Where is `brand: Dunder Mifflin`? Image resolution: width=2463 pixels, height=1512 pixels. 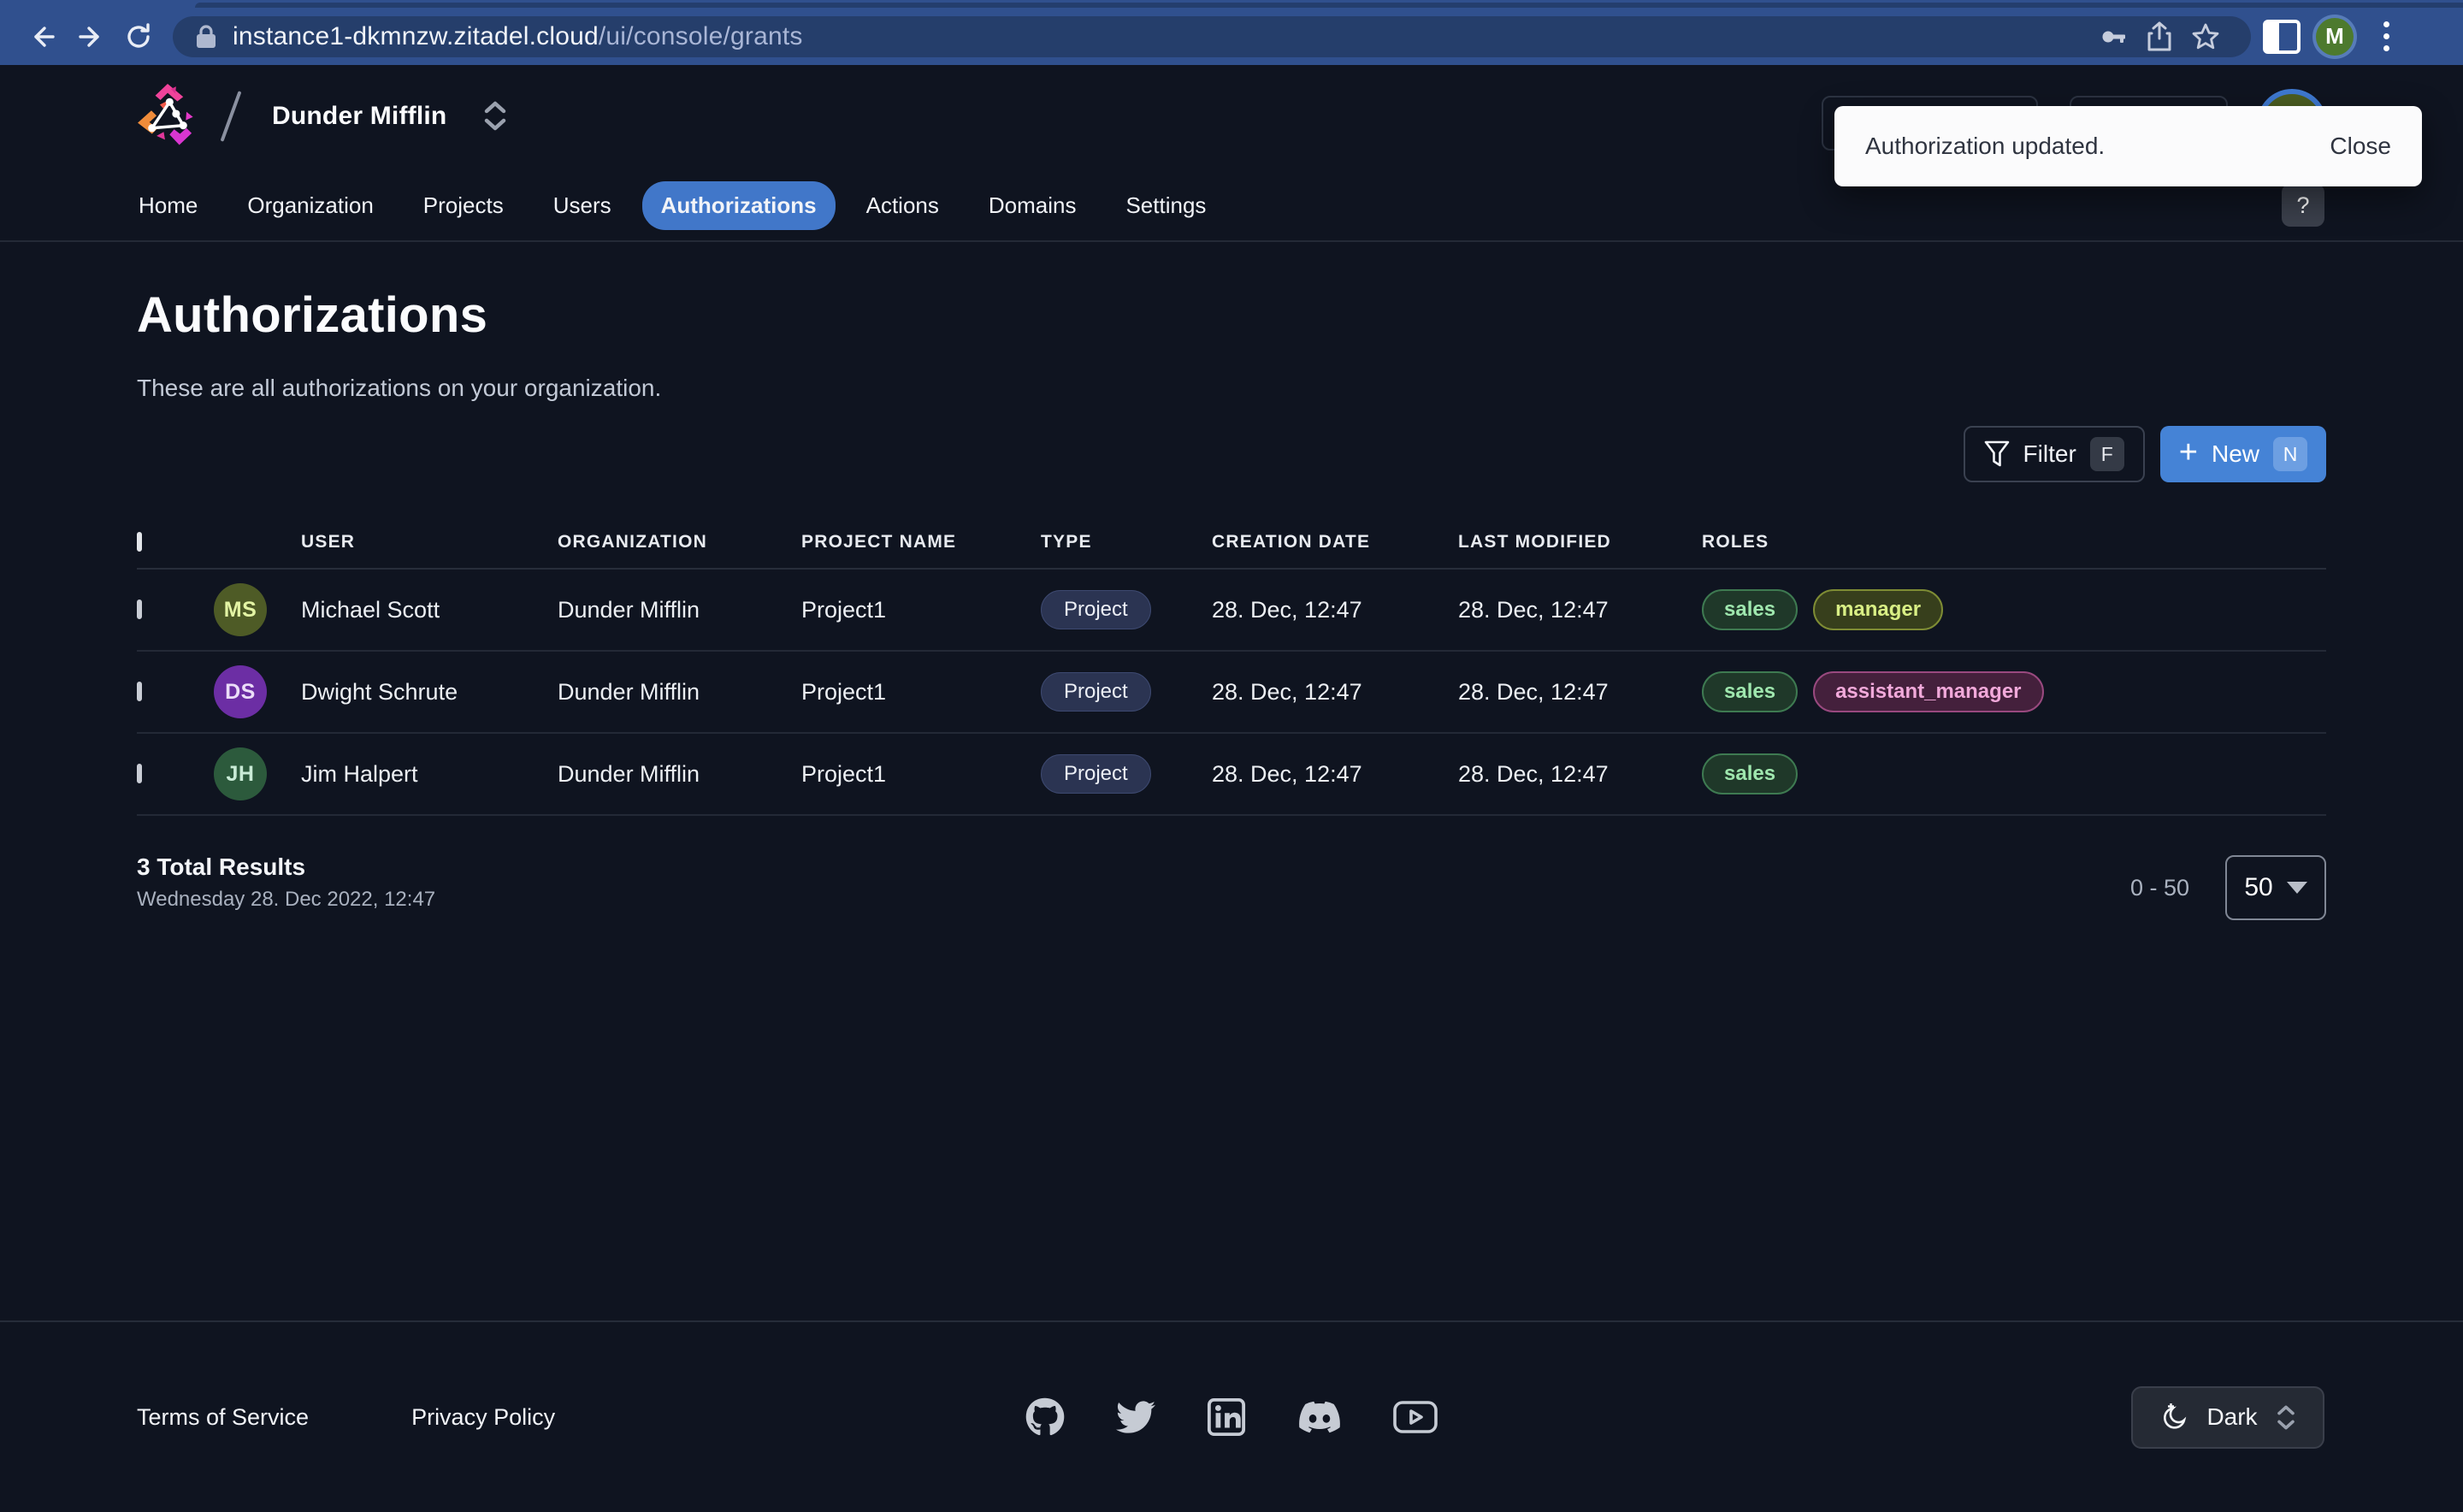
brand: Dunder Mifflin is located at coordinates (320, 116).